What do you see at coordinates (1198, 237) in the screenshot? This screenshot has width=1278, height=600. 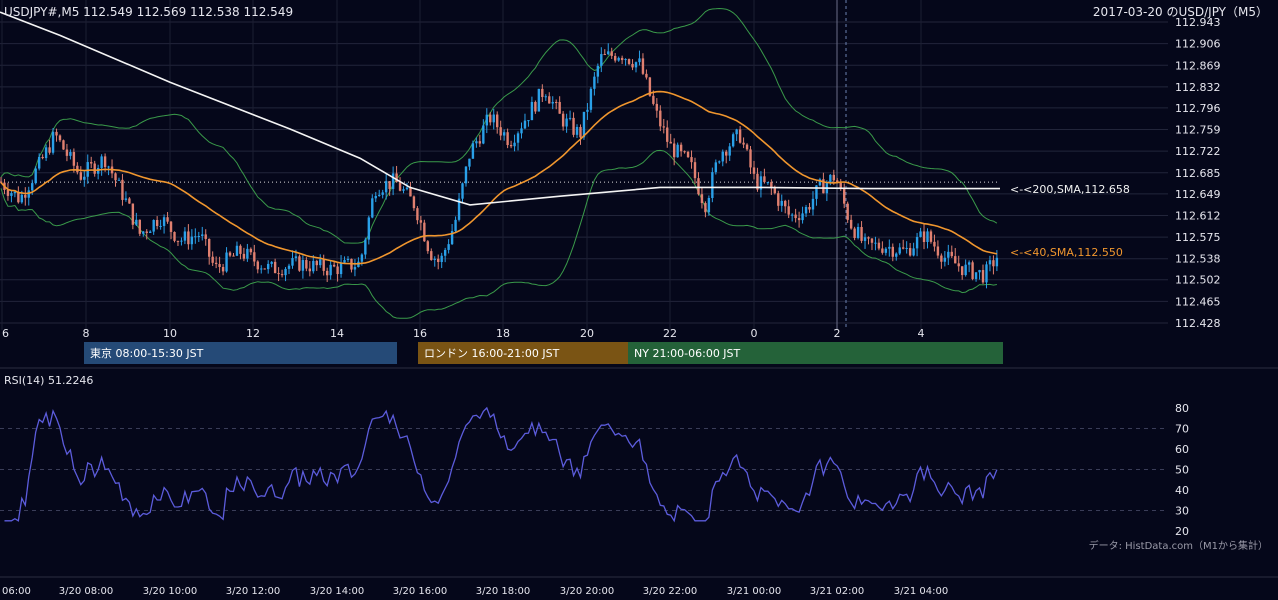 I see `price-y-tick: 112.575` at bounding box center [1198, 237].